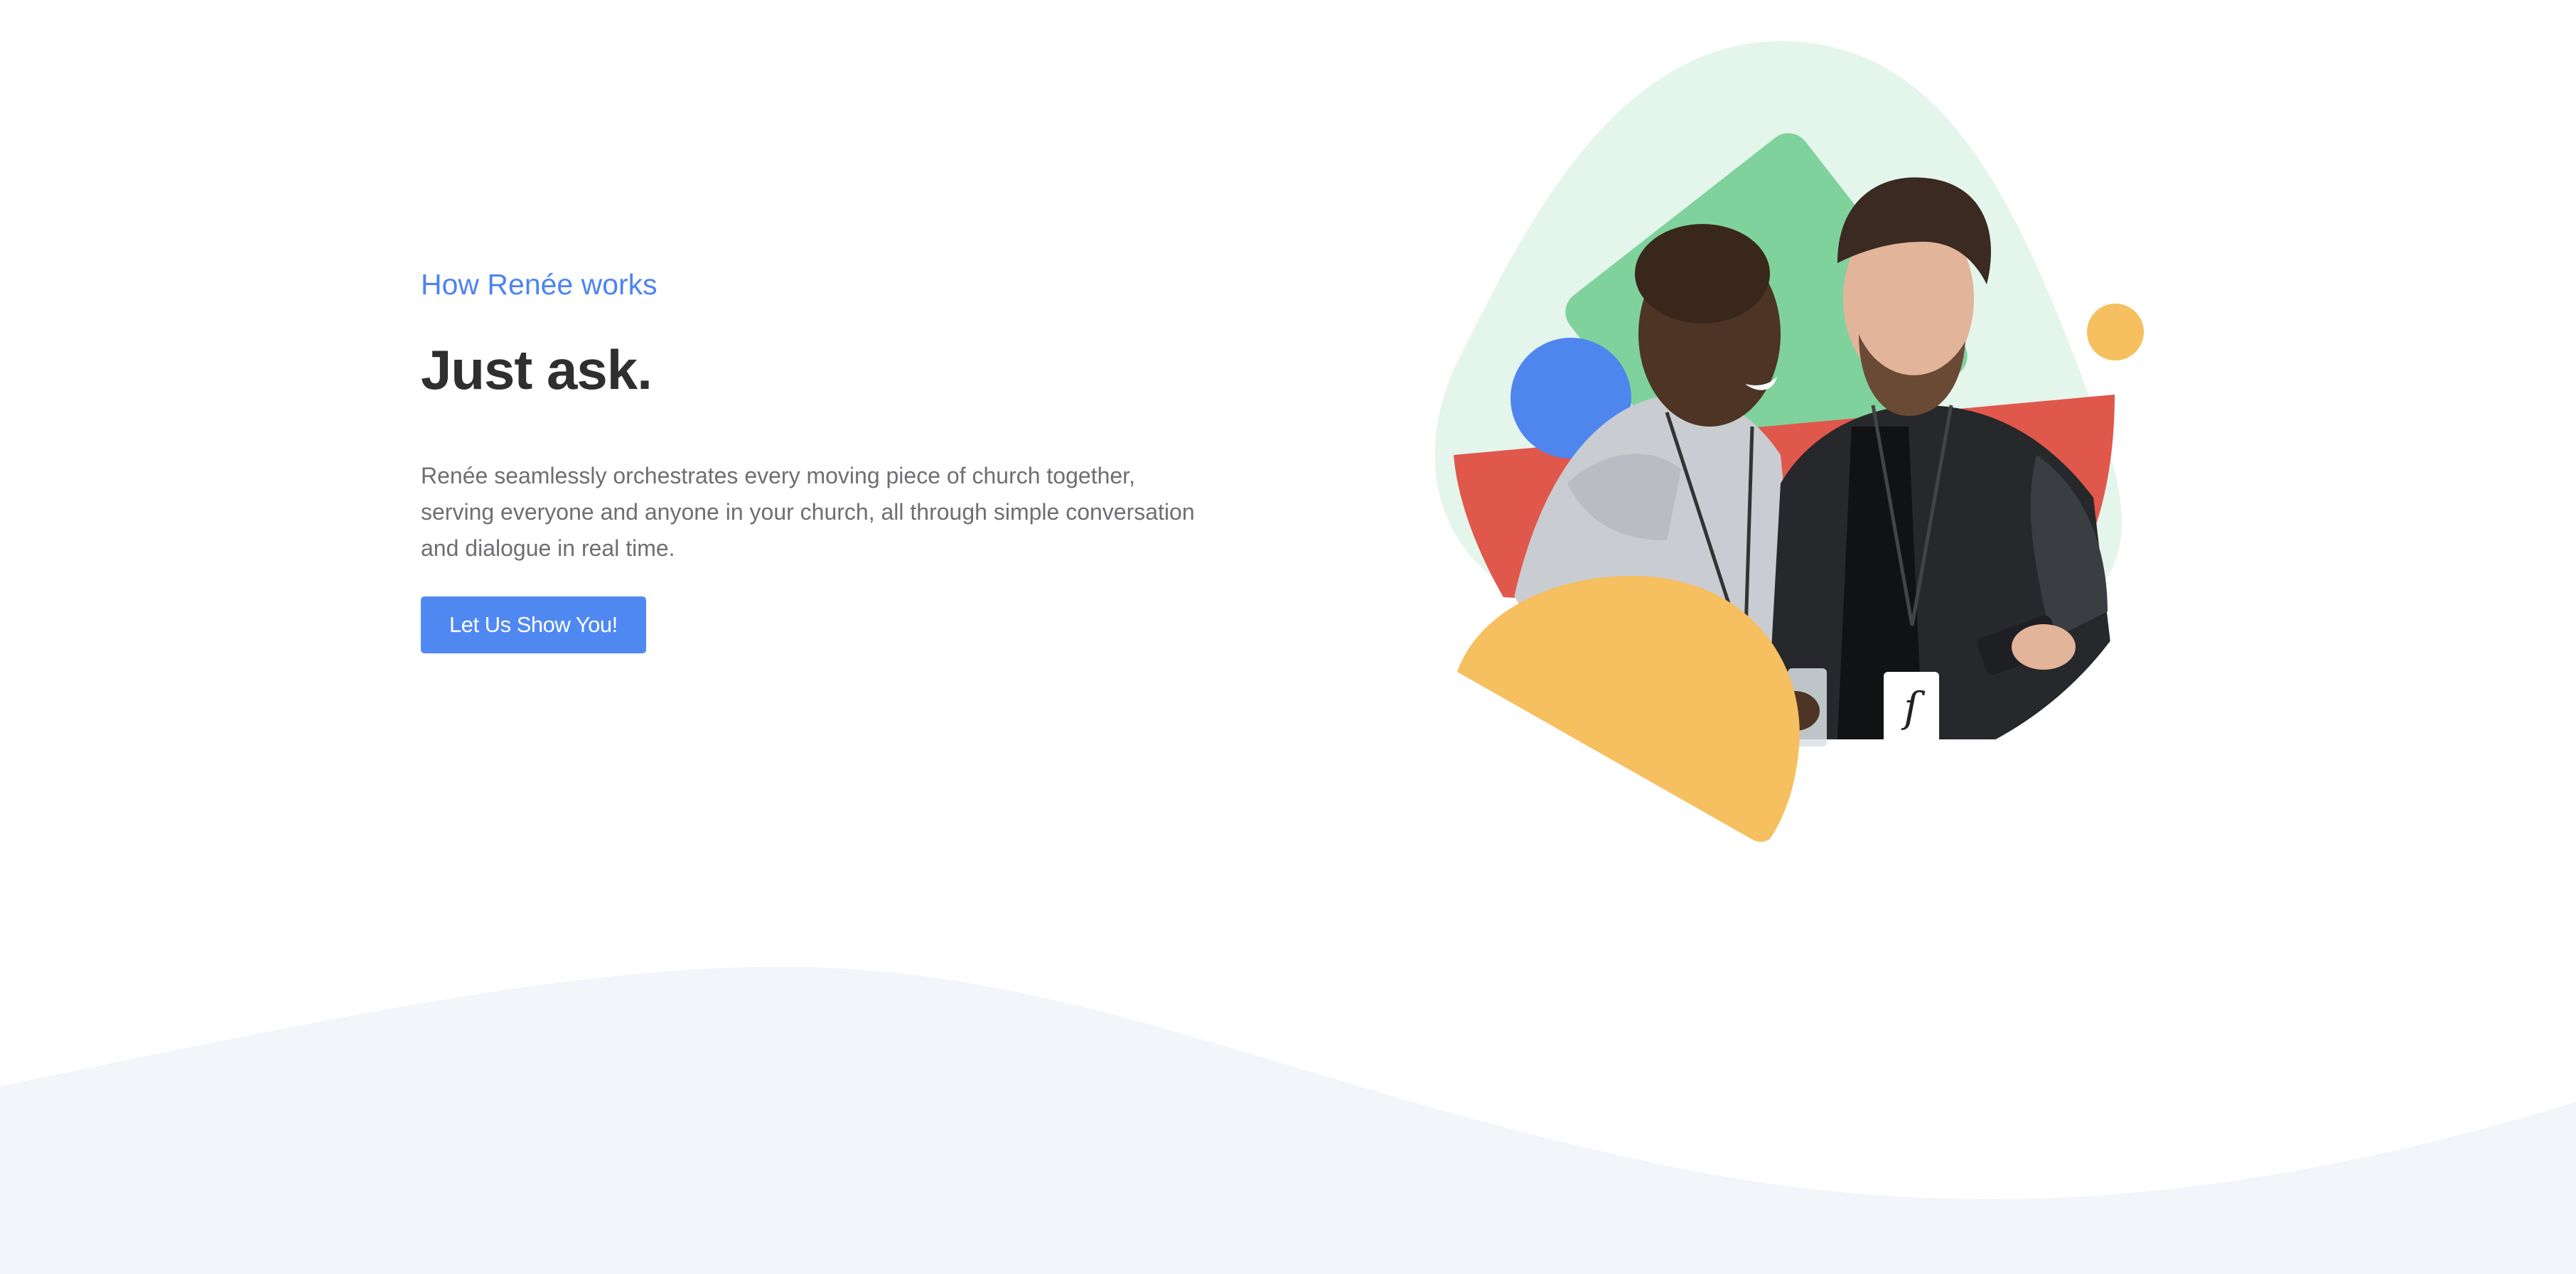 This screenshot has width=2576, height=1274. Describe the element at coordinates (533, 624) in the screenshot. I see `cta-button: Let Us Show You!` at that location.